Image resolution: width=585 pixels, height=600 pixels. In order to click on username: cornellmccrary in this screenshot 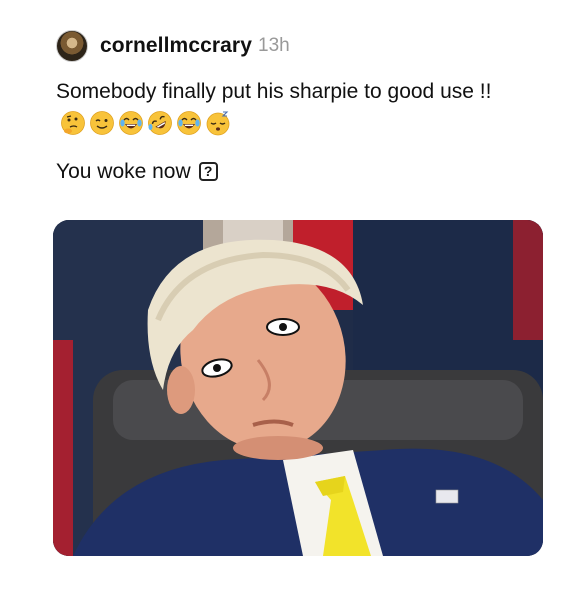, I will do `click(176, 46)`.